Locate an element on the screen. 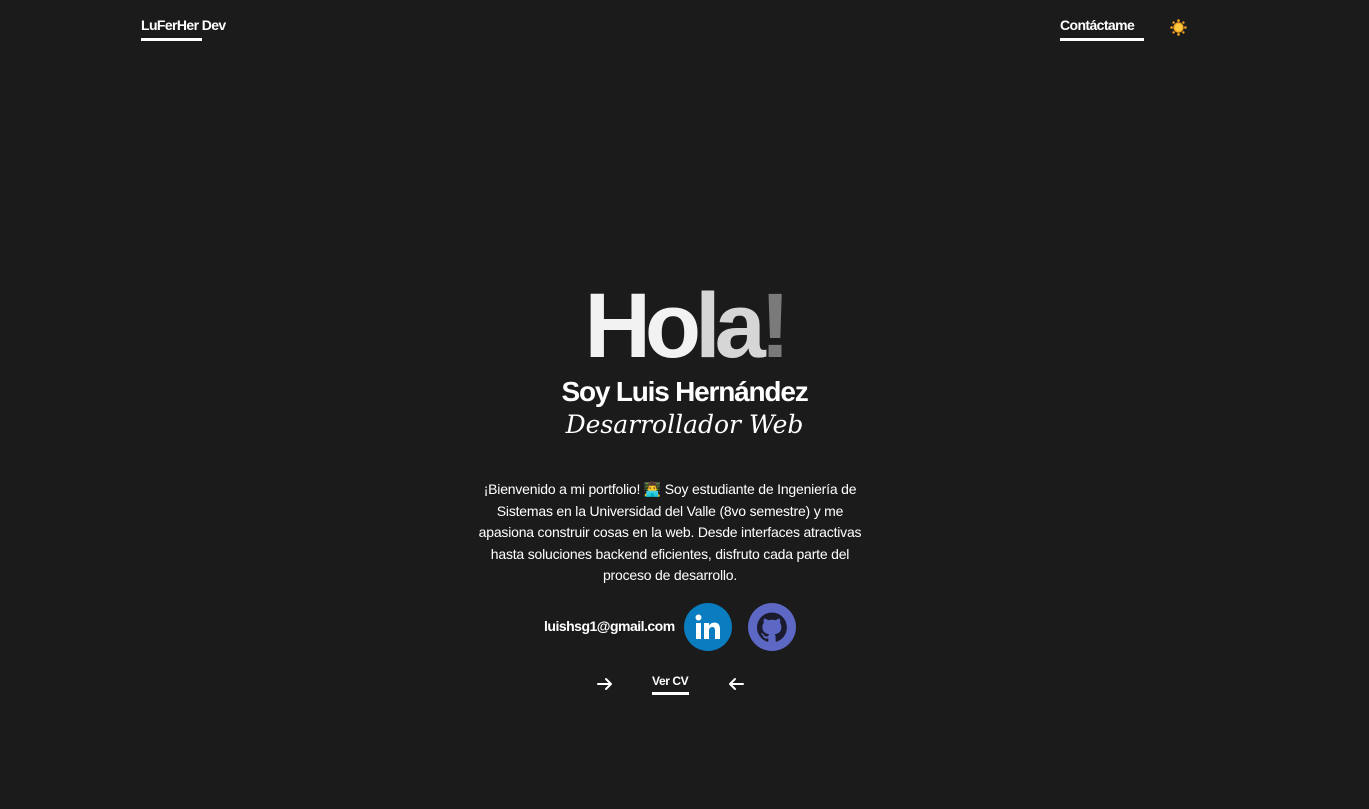  greeting-part-2: la is located at coordinates (730, 326).